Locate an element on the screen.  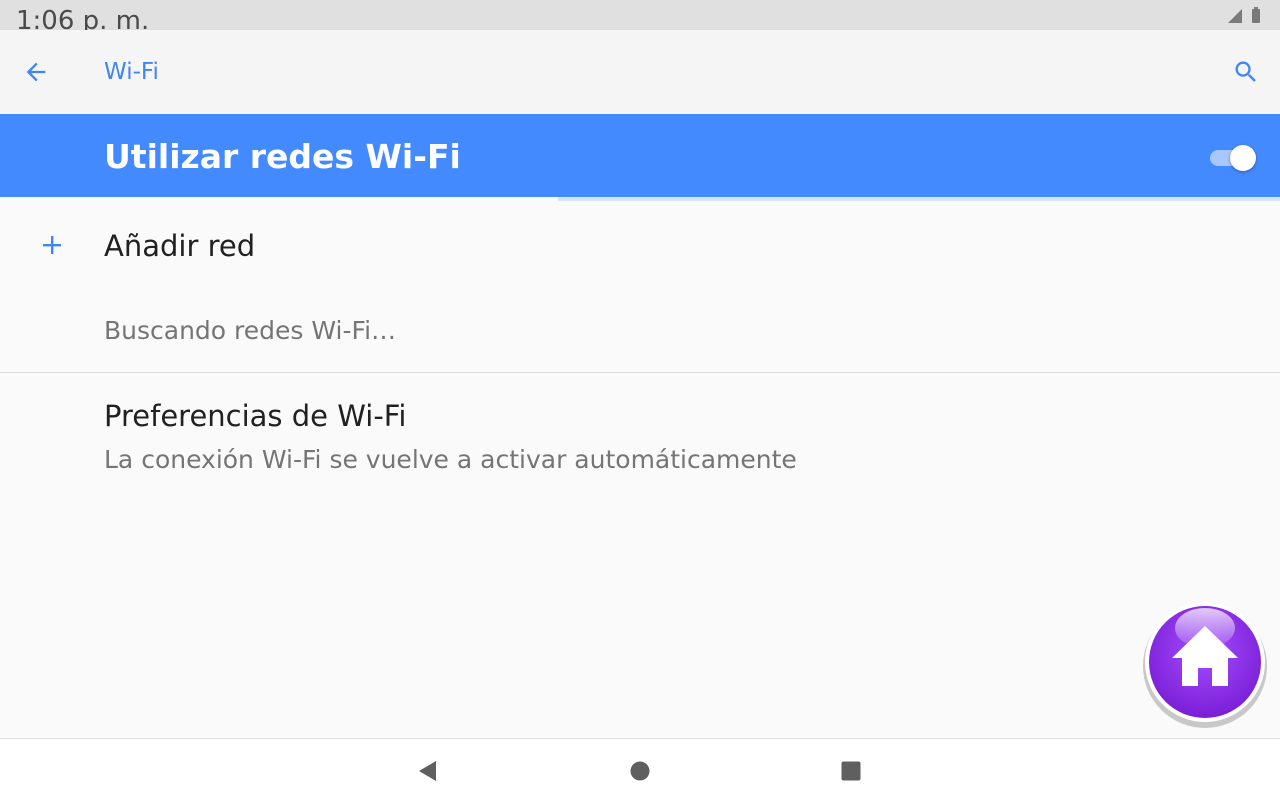
search-button is located at coordinates (1246, 72).